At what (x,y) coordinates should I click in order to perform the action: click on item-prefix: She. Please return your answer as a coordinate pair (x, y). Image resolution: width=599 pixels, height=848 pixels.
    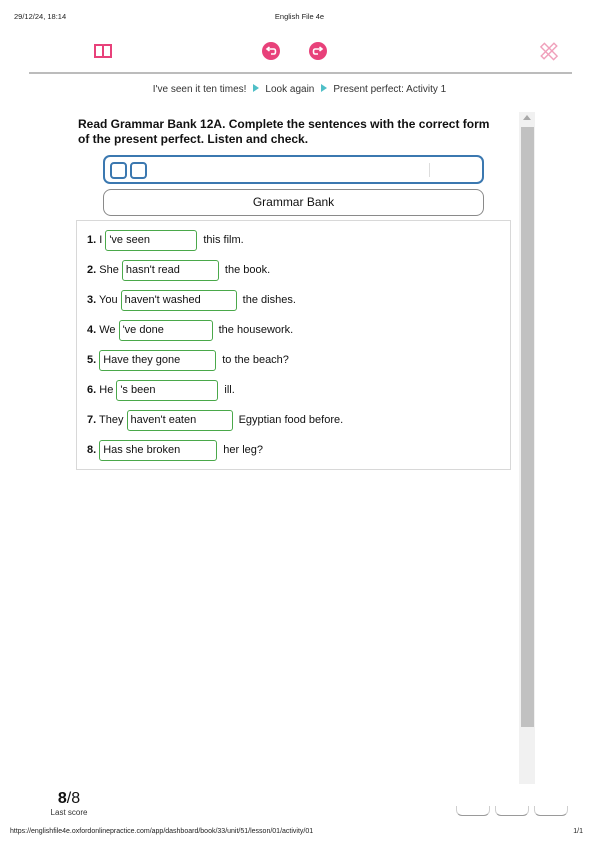
    Looking at the image, I should click on (109, 270).